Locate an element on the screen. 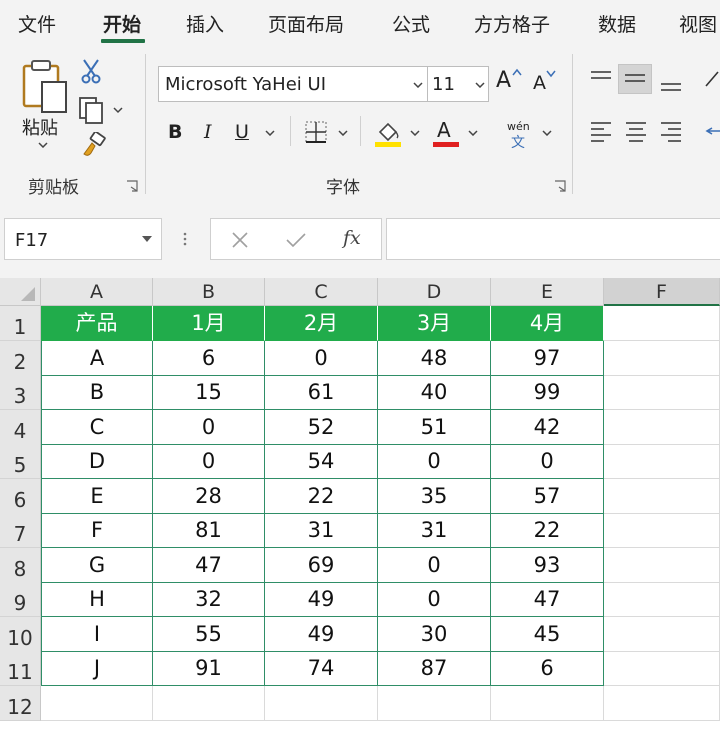 This screenshot has width=720, height=734. enter-icon is located at coordinates (296, 240).